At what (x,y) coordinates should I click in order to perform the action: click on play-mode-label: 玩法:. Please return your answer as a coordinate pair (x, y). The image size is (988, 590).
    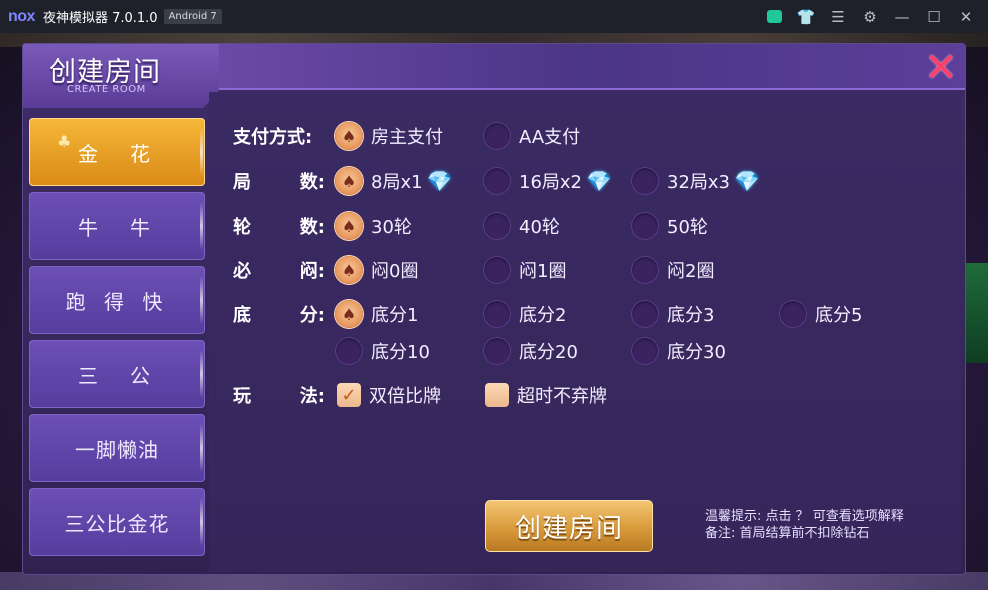
    Looking at the image, I should click on (279, 396).